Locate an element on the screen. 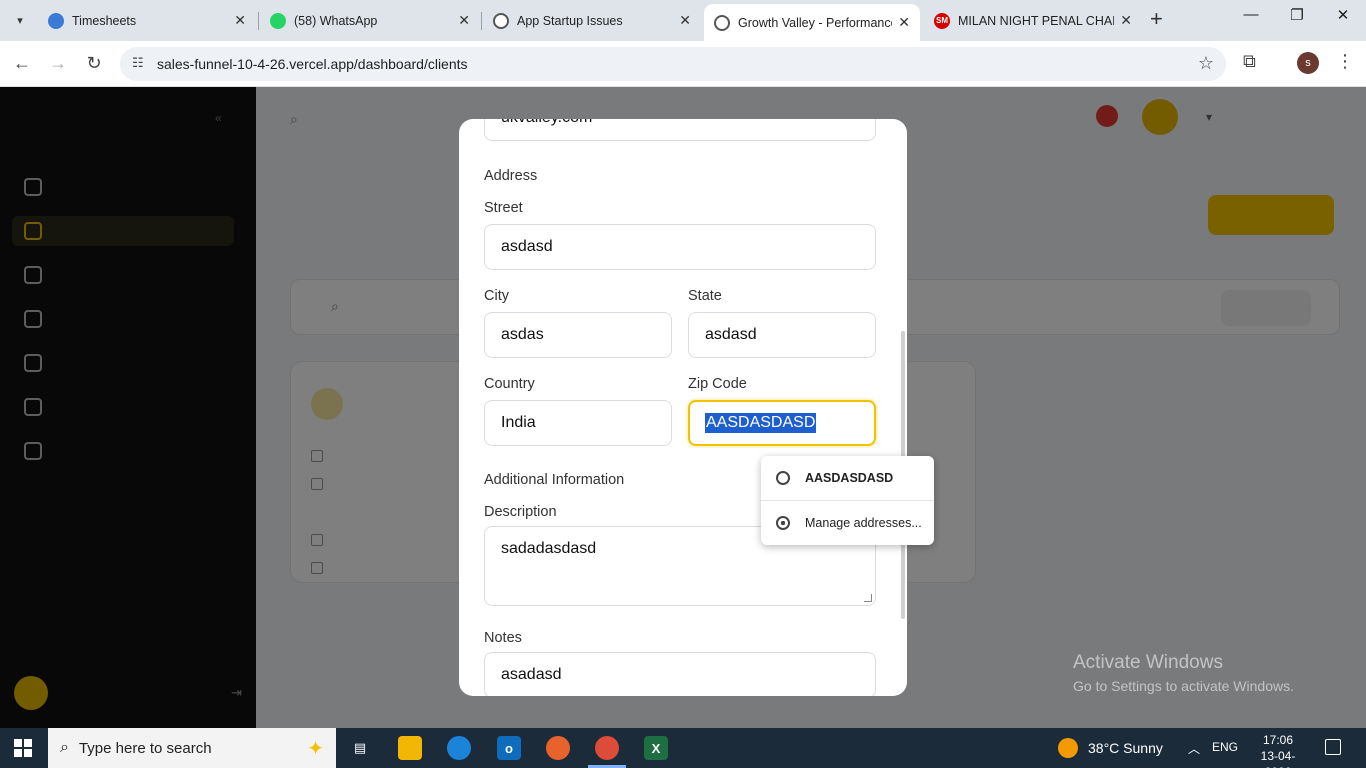 The image size is (1366, 768). whatsapp-favicon-icon is located at coordinates (278, 20).